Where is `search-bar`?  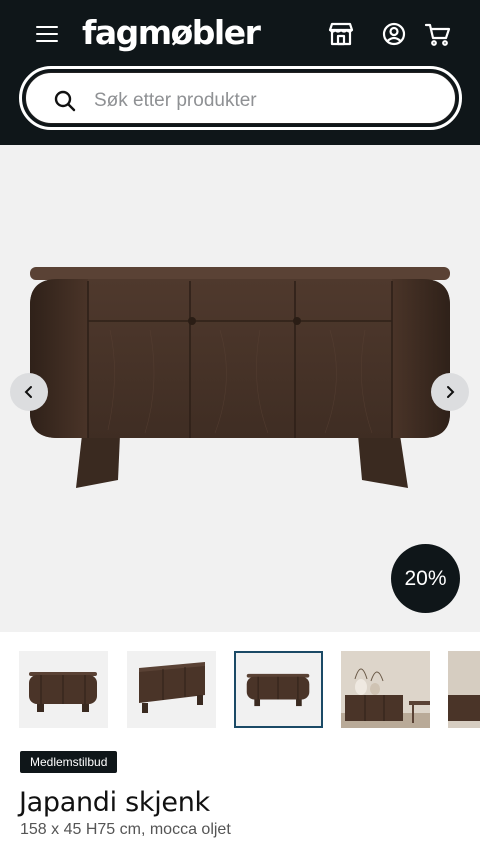 search-bar is located at coordinates (240, 98).